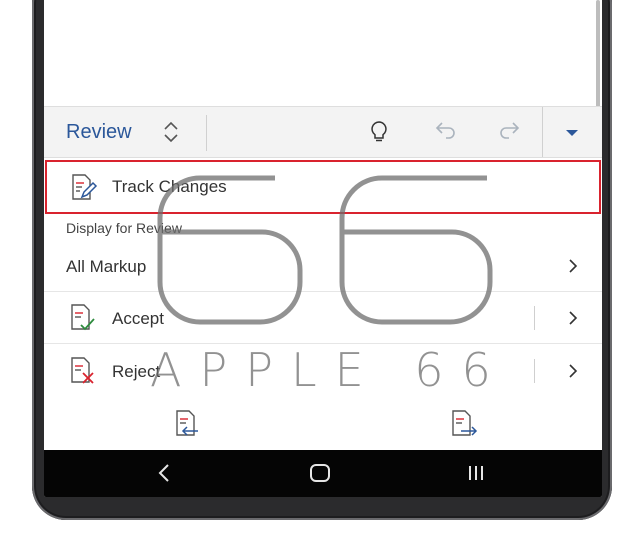  Describe the element at coordinates (138, 318) in the screenshot. I see `accept-label: Accept` at that location.